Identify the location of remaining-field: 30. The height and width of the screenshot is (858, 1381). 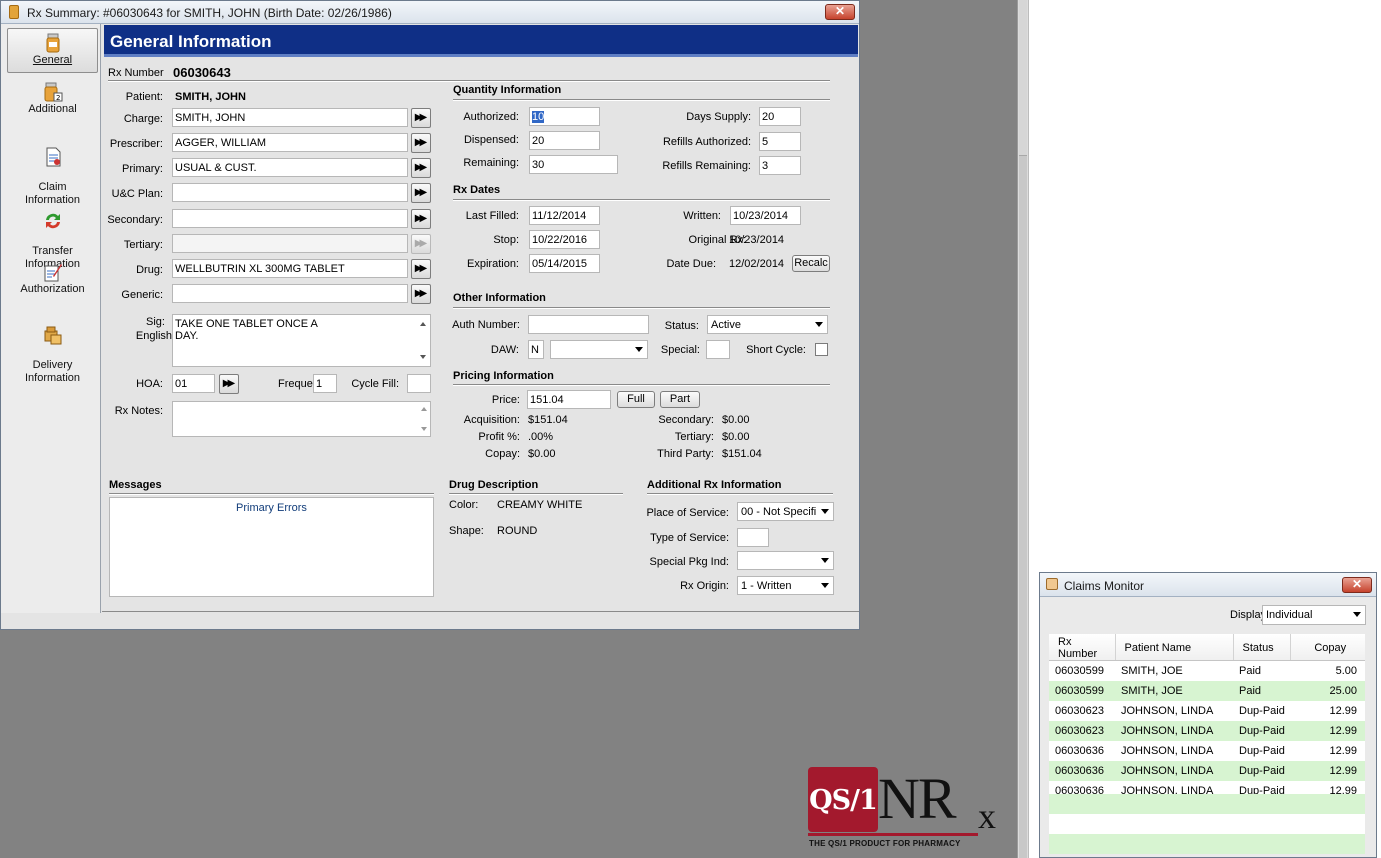
(573, 164).